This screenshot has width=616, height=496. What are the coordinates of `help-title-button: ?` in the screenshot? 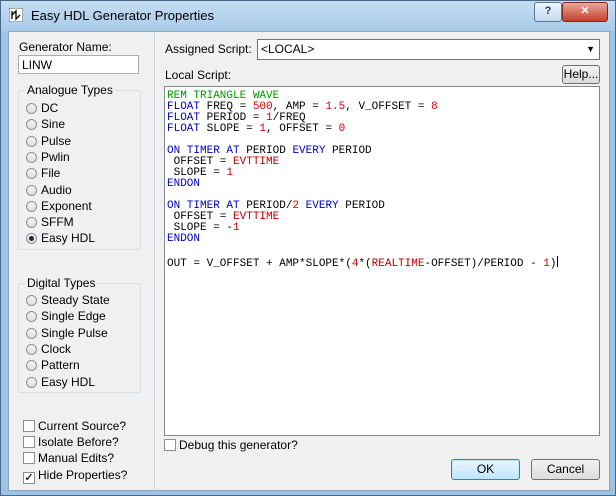 It's located at (548, 12).